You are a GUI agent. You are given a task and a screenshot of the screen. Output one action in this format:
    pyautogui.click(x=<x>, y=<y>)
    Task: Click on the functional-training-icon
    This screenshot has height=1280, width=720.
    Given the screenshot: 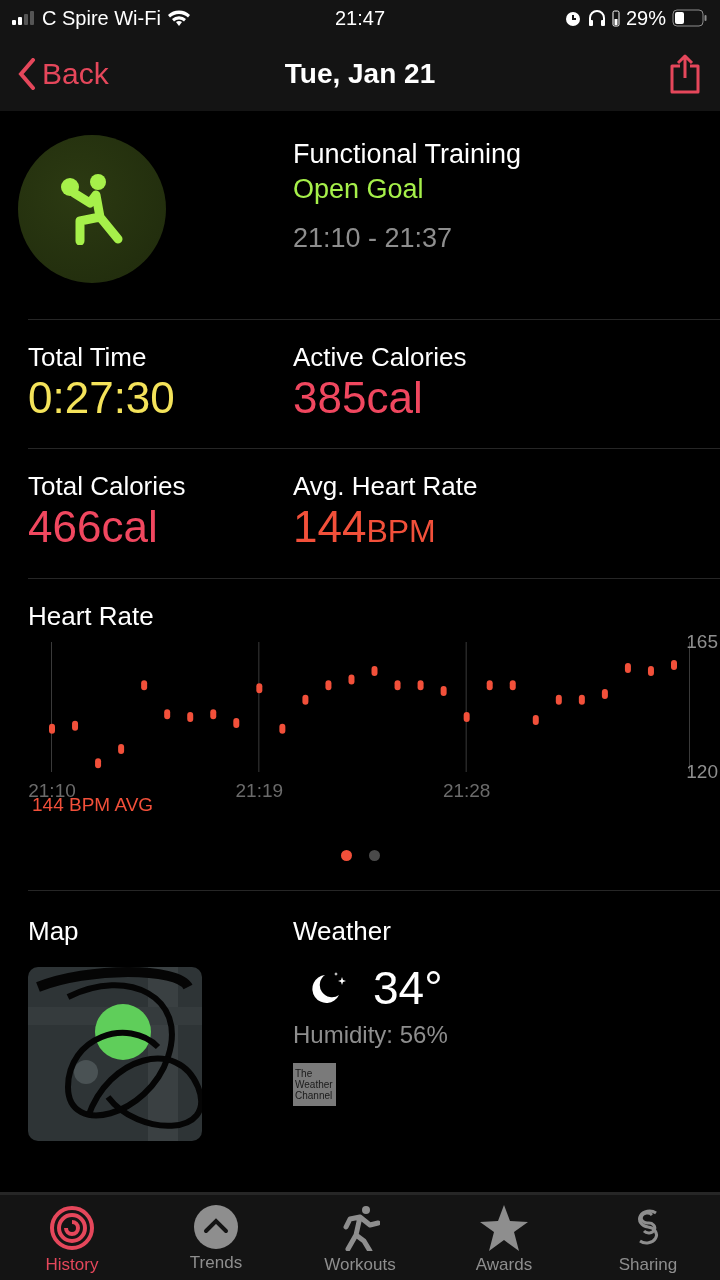 What is the action you would take?
    pyautogui.click(x=92, y=209)
    